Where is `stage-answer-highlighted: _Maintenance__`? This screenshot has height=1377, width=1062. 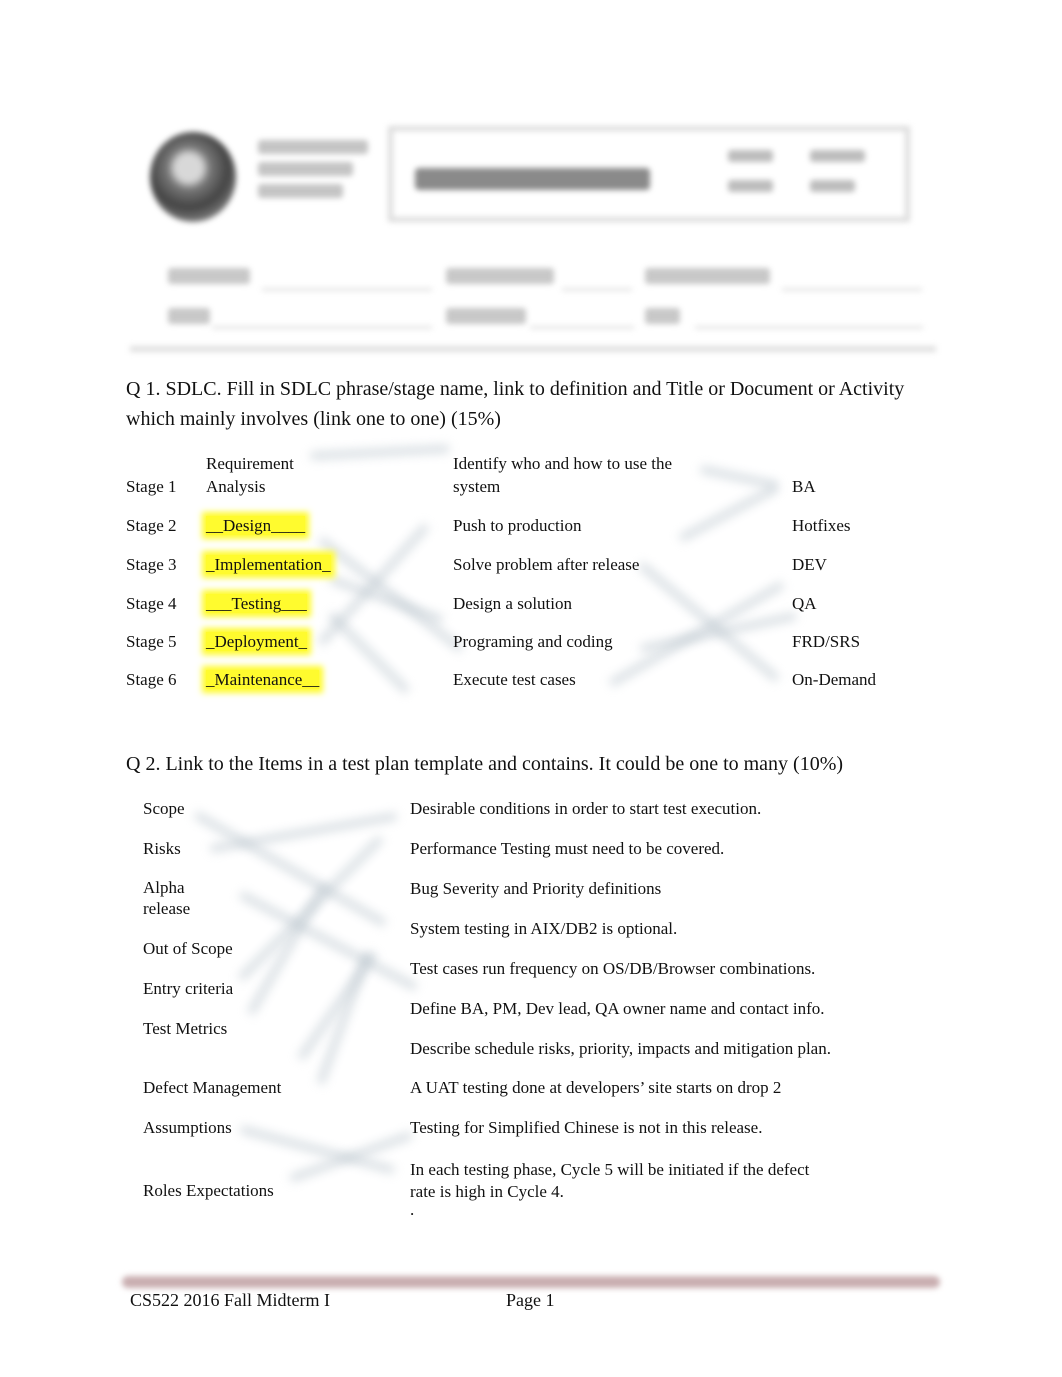
stage-answer-highlighted: _Maintenance__ is located at coordinates (263, 679).